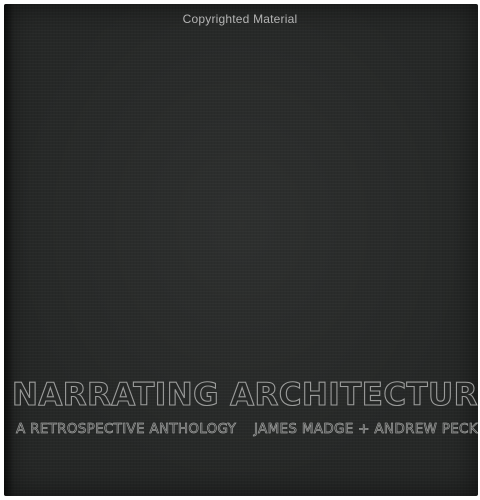 This screenshot has height=500, width=480. What do you see at coordinates (126, 429) in the screenshot?
I see `book-subtitle: A RETROSPECTIVE ANTHOLOGY` at bounding box center [126, 429].